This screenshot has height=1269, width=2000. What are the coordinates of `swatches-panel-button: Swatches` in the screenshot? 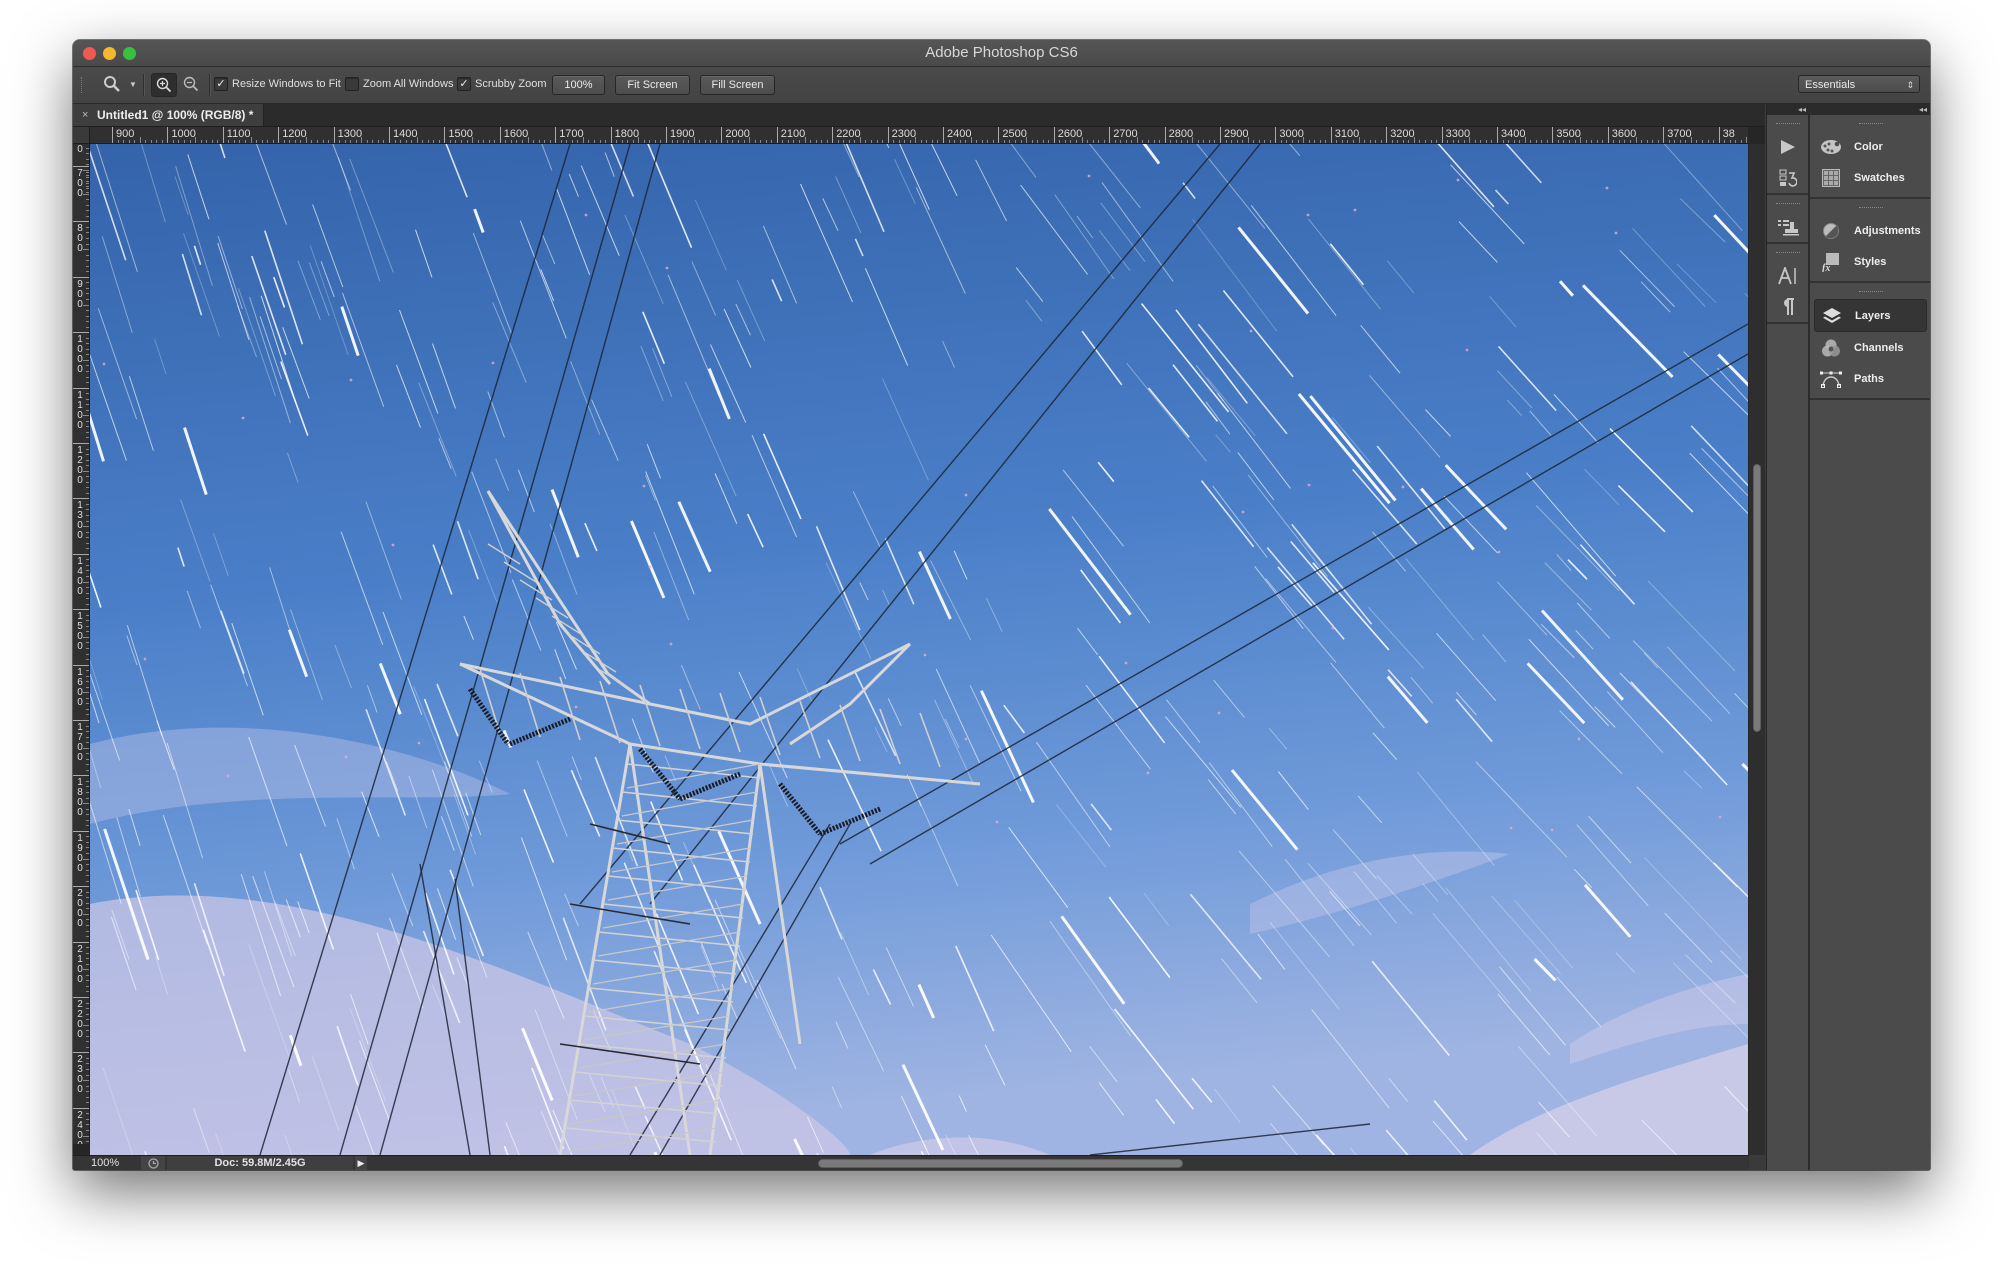 It's located at (1870, 177).